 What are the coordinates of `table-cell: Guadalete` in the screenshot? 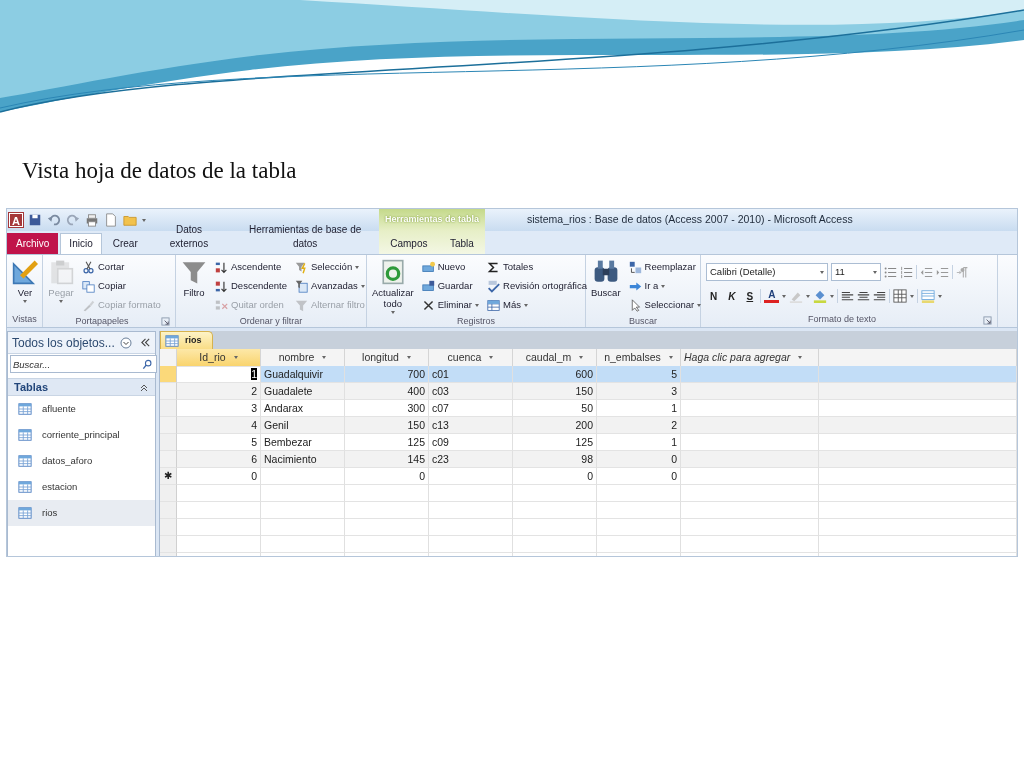 It's located at (303, 391).